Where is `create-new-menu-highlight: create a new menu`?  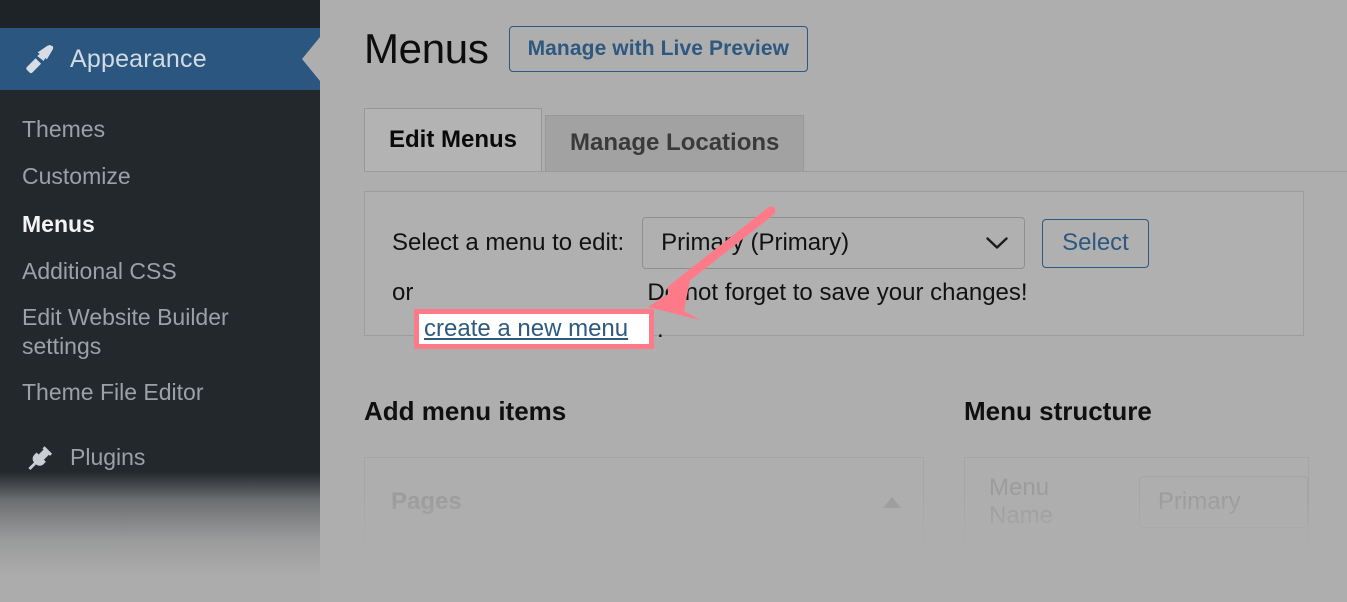
create-new-menu-highlight: create a new menu is located at coordinates (534, 329).